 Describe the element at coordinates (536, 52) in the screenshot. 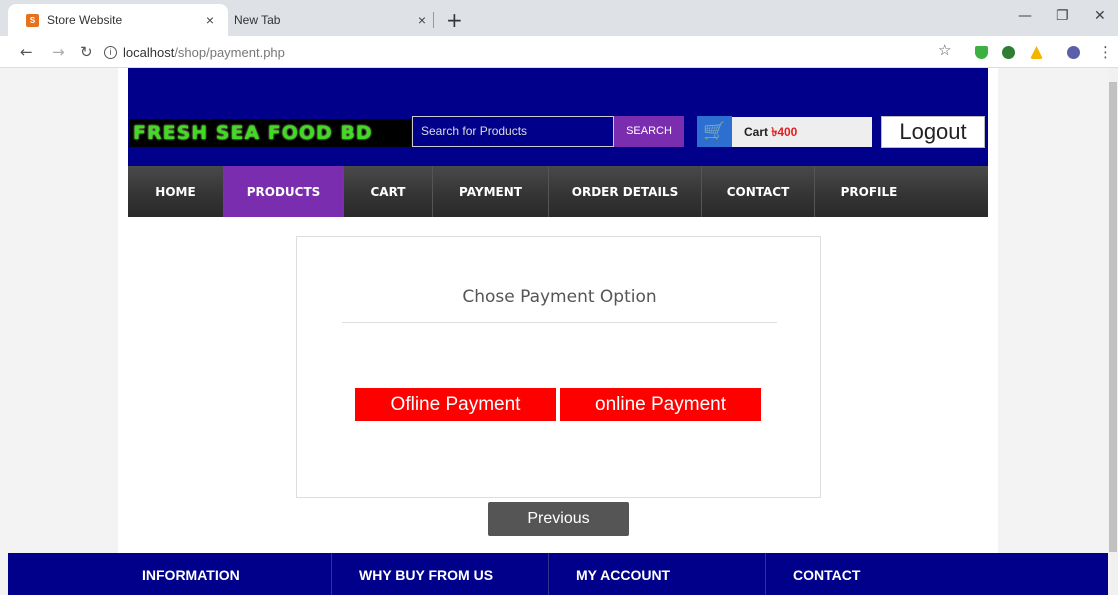

I see `address-bar: i localhost/shop/payment.php` at that location.